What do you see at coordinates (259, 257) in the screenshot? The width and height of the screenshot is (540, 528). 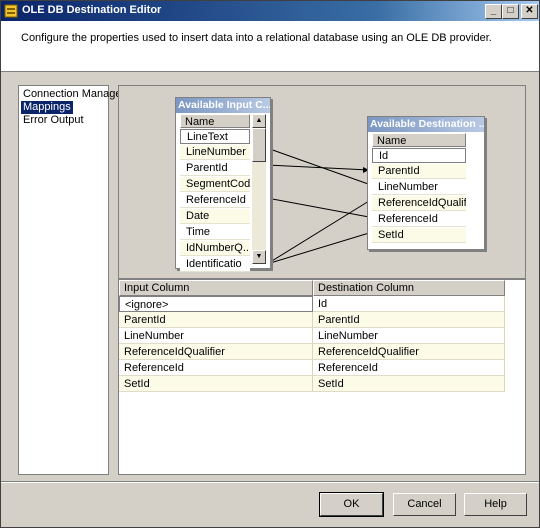 I see `scroll-down-arrow-icon: ▼` at bounding box center [259, 257].